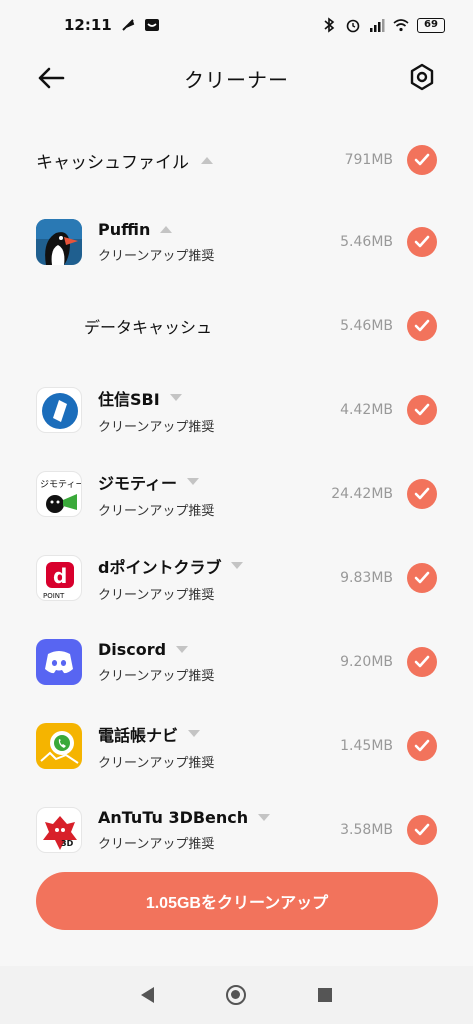 The height and width of the screenshot is (1024, 473). Describe the element at coordinates (160, 567) in the screenshot. I see `app-name: dポイントクラブ` at that location.